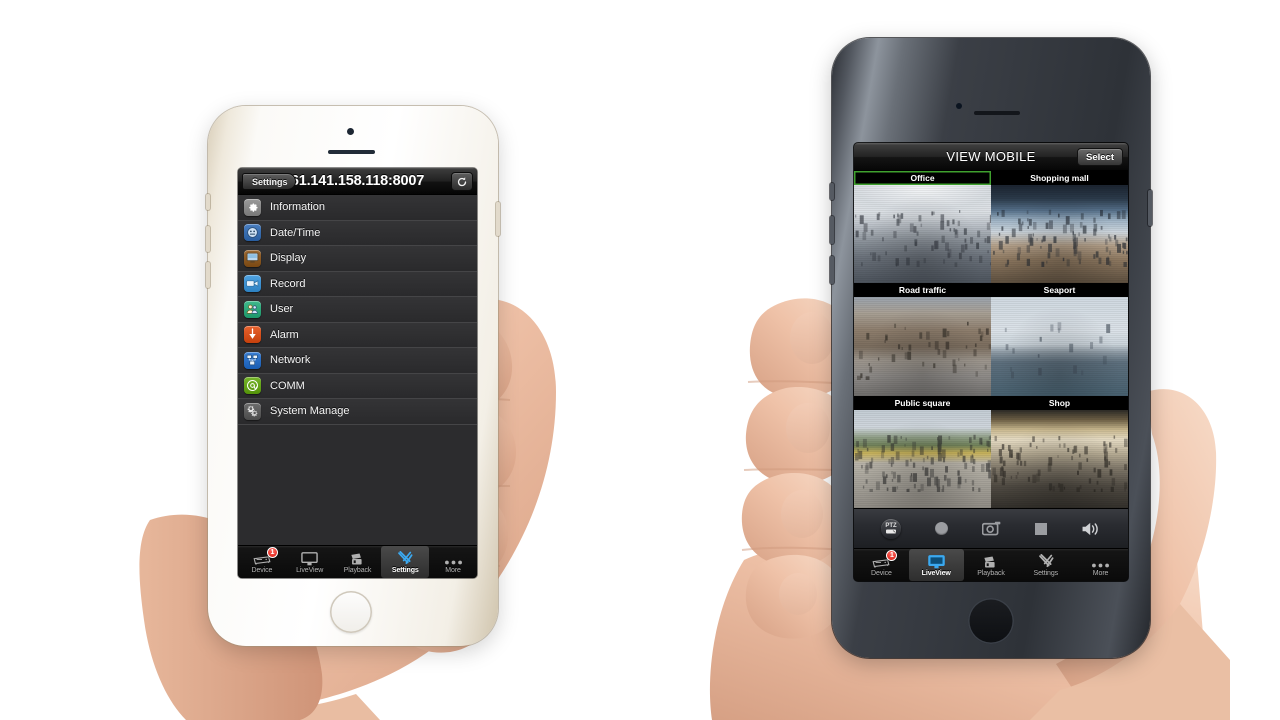  What do you see at coordinates (1059, 402) in the screenshot?
I see `camera-label: Shop` at bounding box center [1059, 402].